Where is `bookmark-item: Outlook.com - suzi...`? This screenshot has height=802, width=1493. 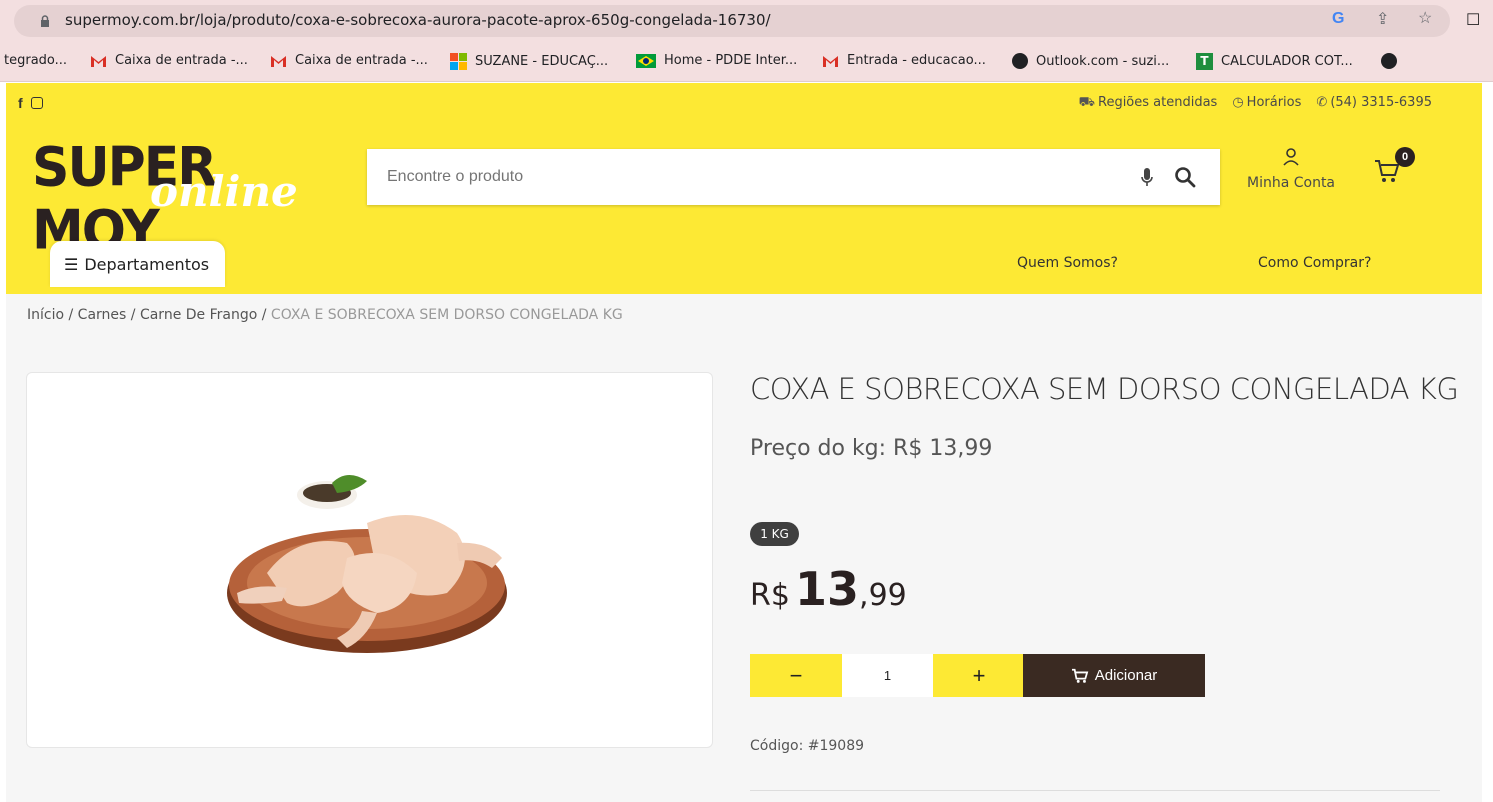
bookmark-item: Outlook.com - suzi... is located at coordinates (1090, 61).